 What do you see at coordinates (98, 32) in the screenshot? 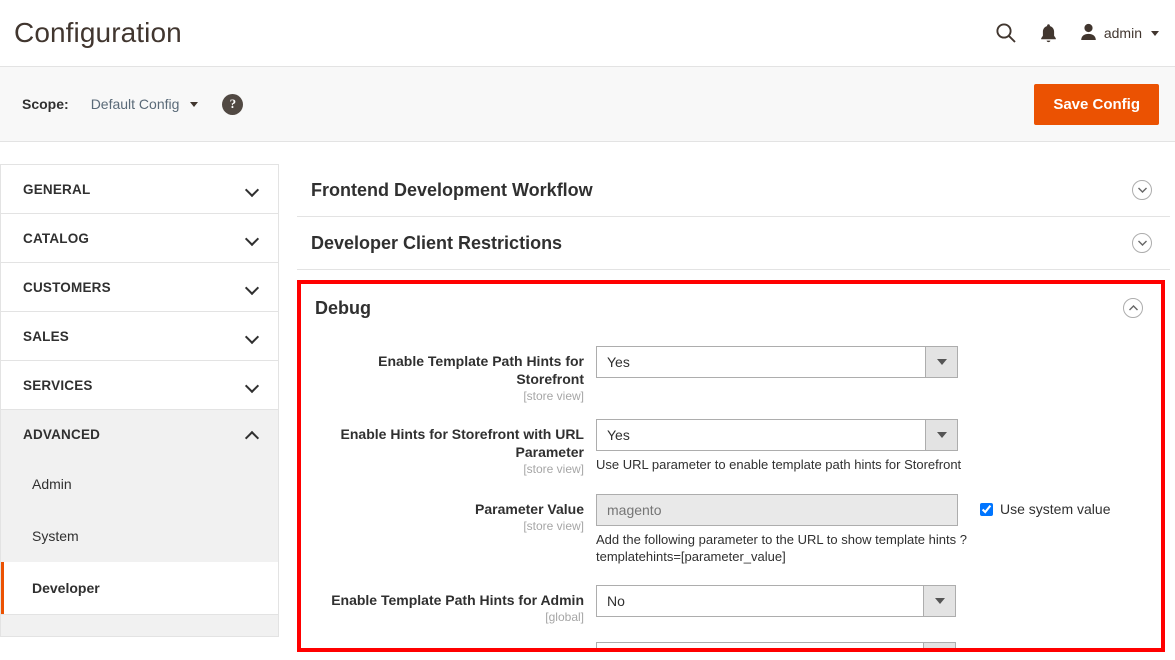
I see `page-title: Configuration` at bounding box center [98, 32].